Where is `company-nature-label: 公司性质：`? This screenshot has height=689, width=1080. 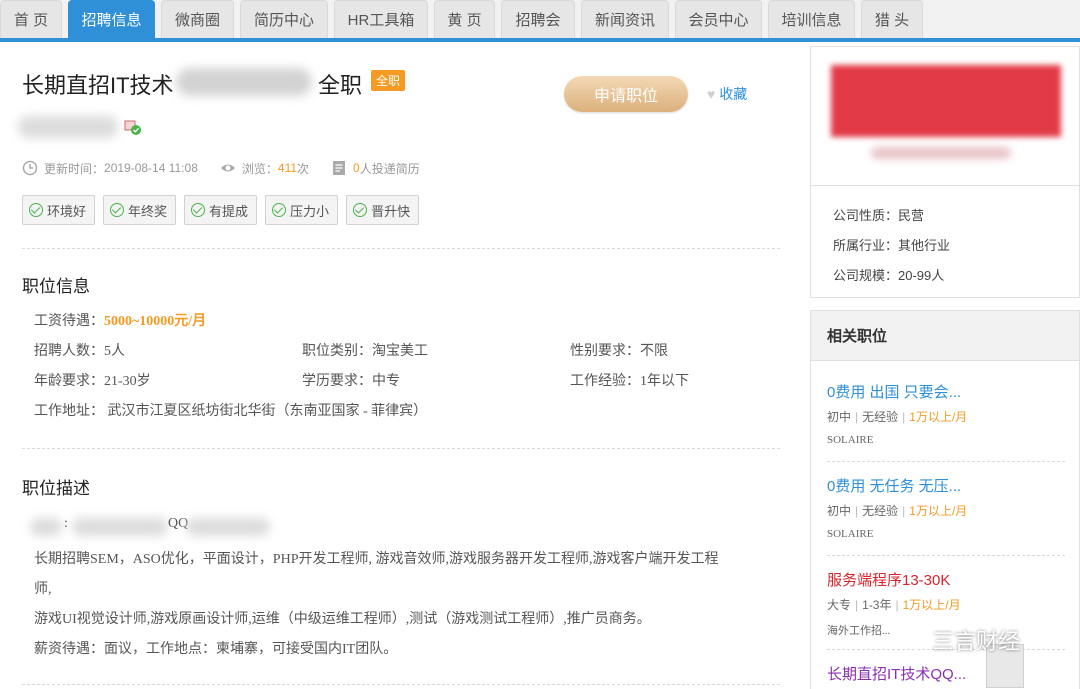
company-nature-label: 公司性质： is located at coordinates (866, 215).